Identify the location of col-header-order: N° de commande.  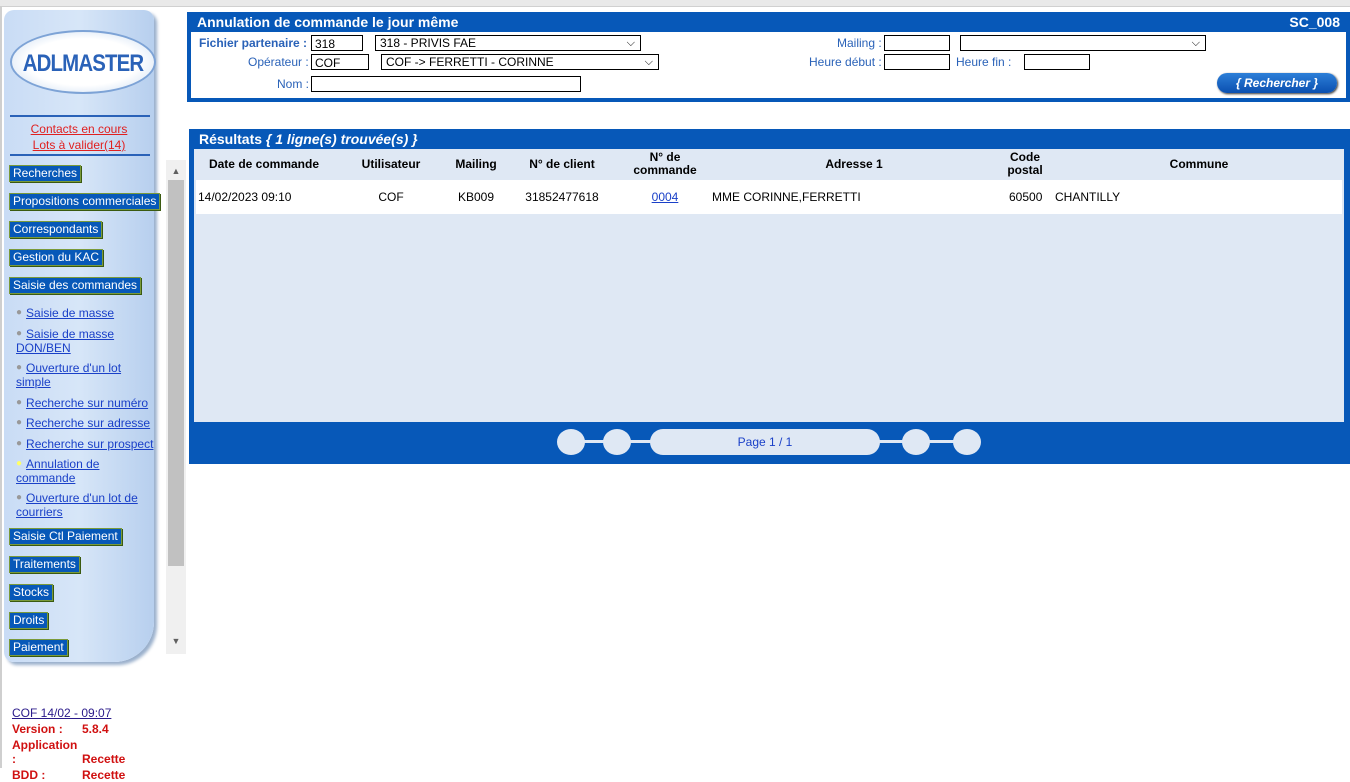
(665, 164).